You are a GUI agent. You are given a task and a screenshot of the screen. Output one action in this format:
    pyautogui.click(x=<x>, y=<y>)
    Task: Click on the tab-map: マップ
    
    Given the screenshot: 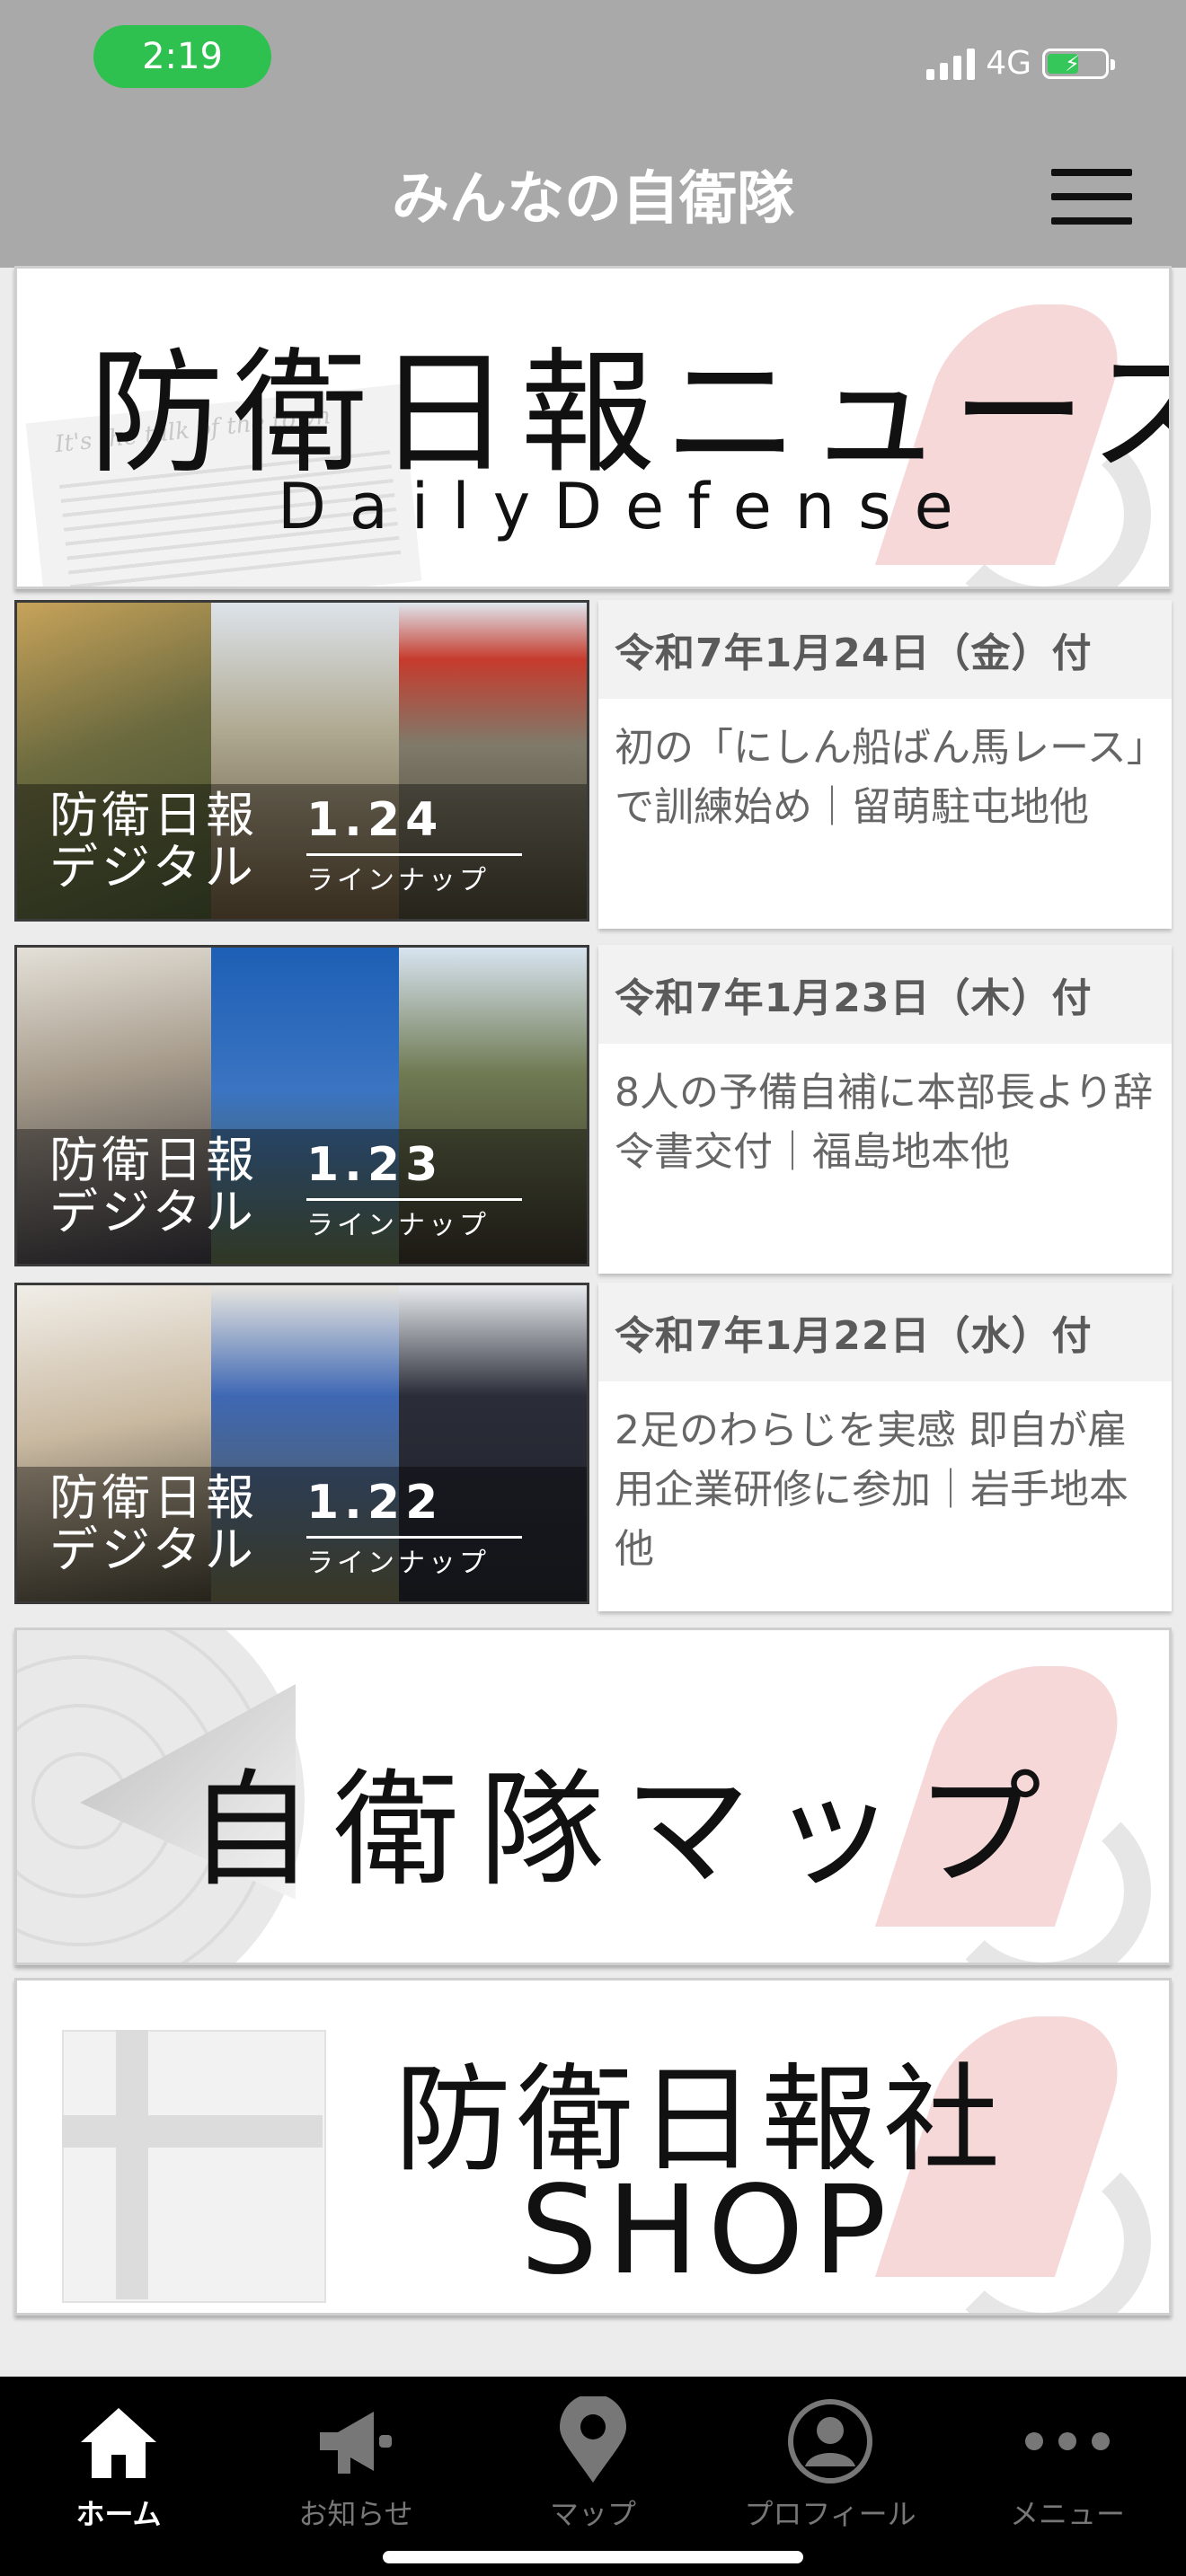 What is the action you would take?
    pyautogui.click(x=593, y=2463)
    